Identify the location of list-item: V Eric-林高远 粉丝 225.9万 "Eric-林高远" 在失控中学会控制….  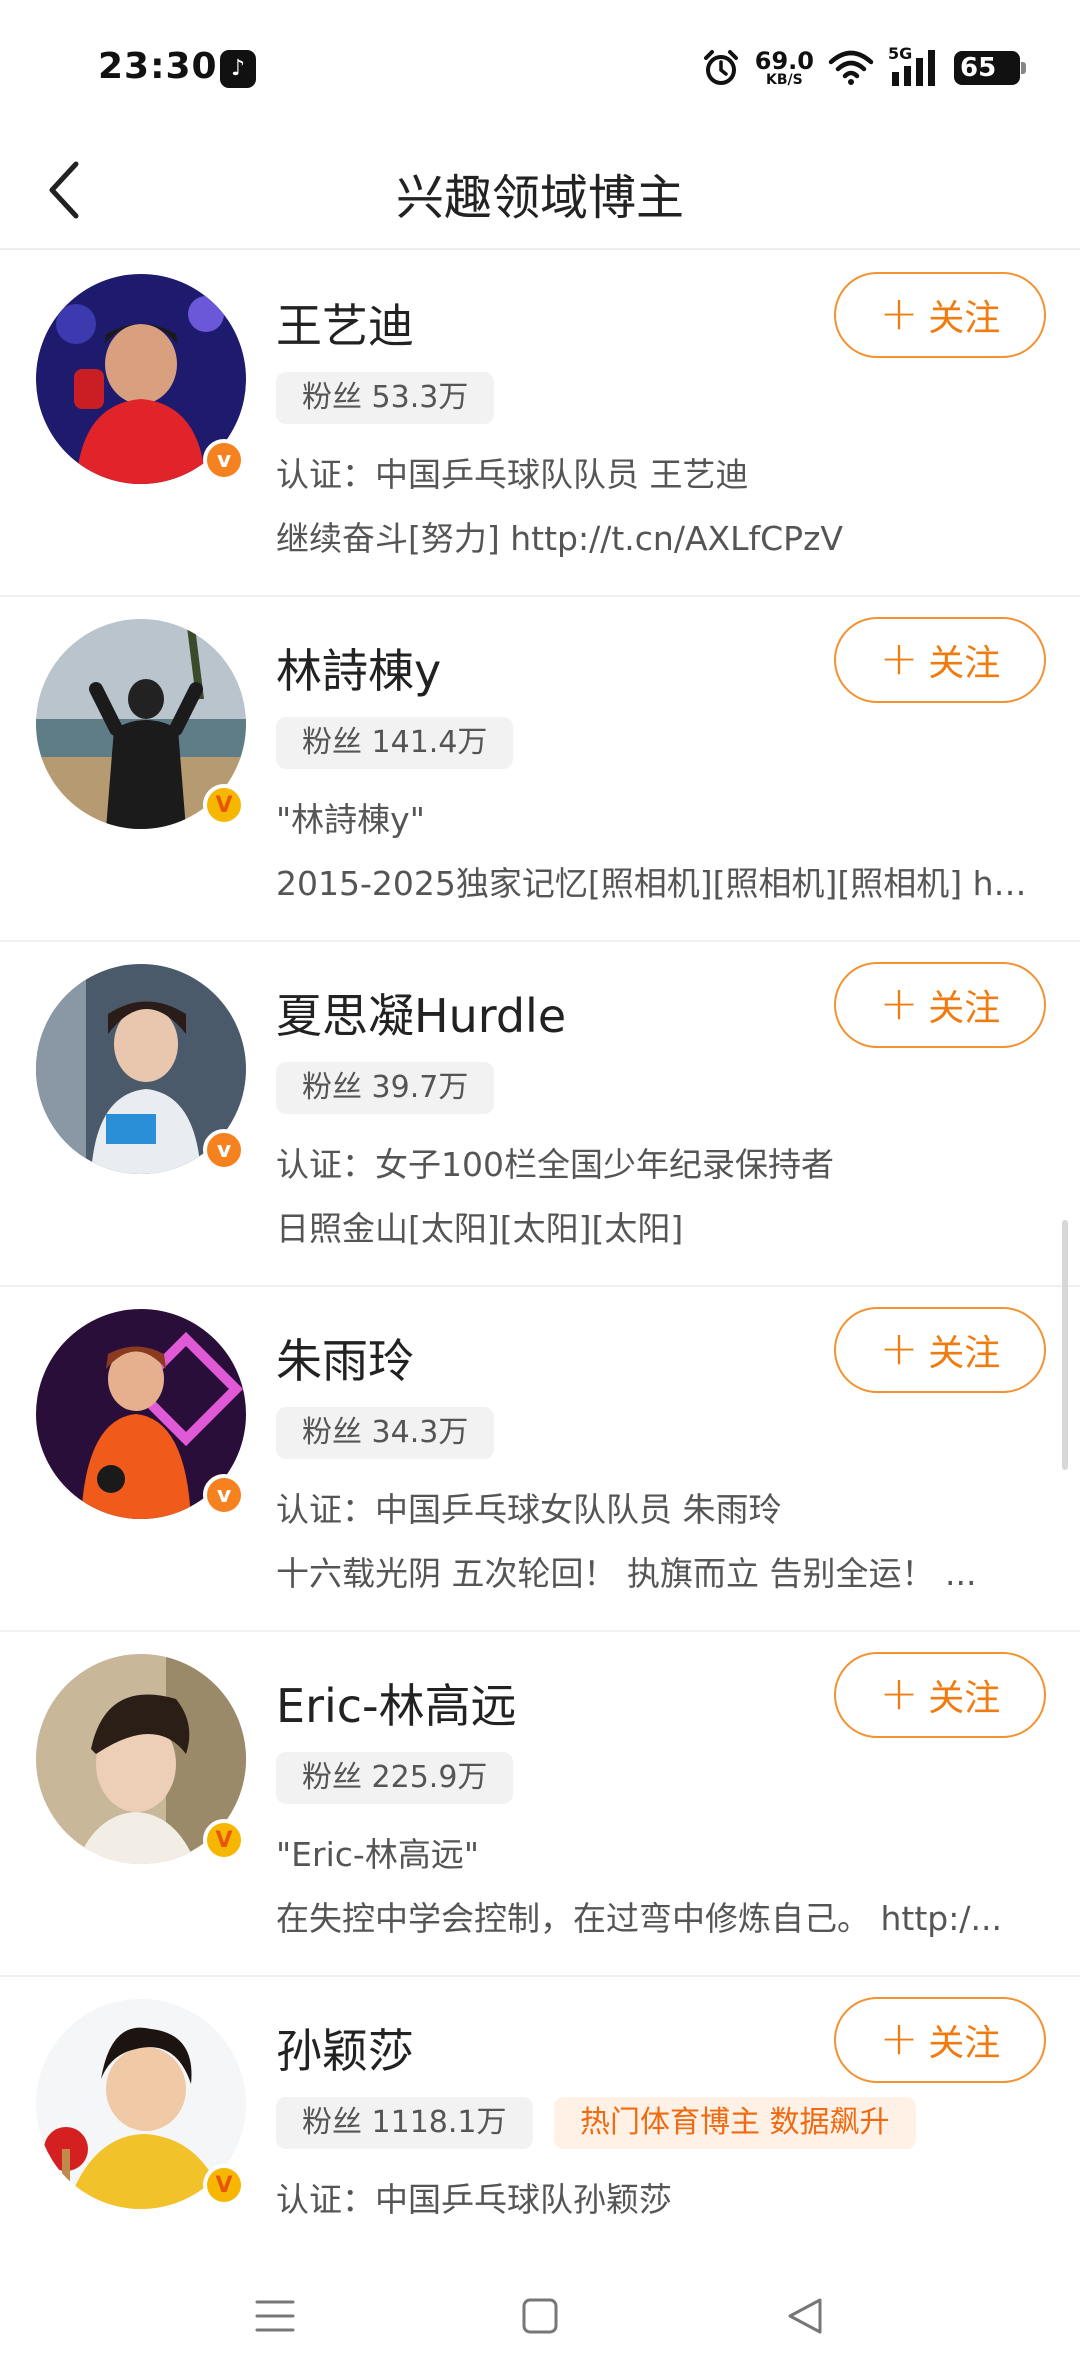
(540, 1804).